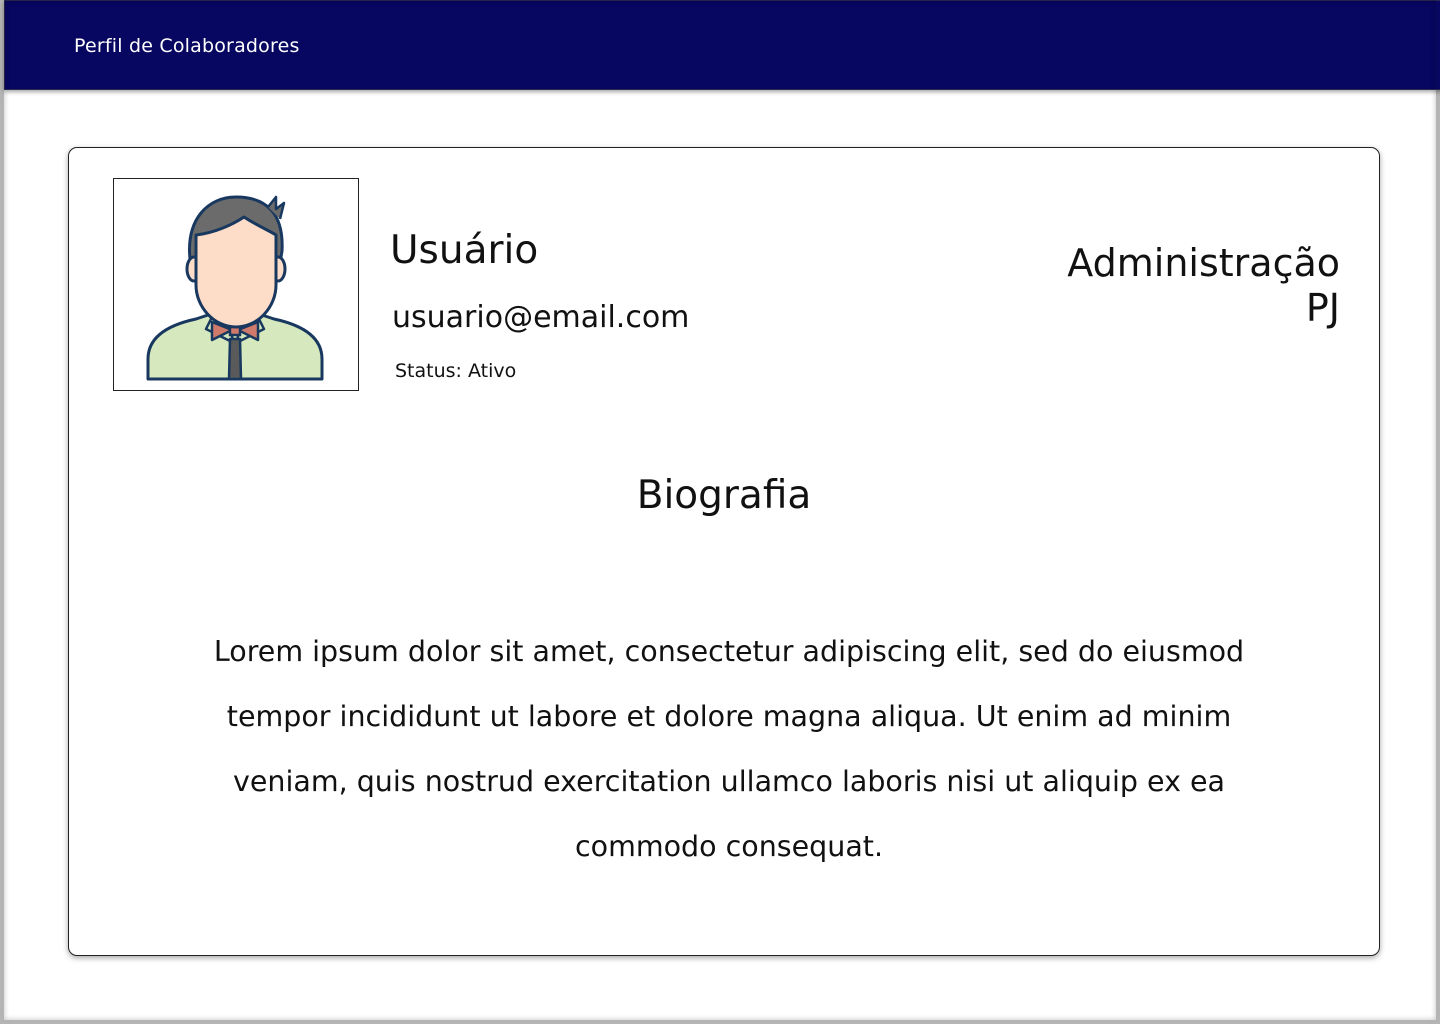 The image size is (1440, 1024). I want to click on user-avatar-icon, so click(235, 288).